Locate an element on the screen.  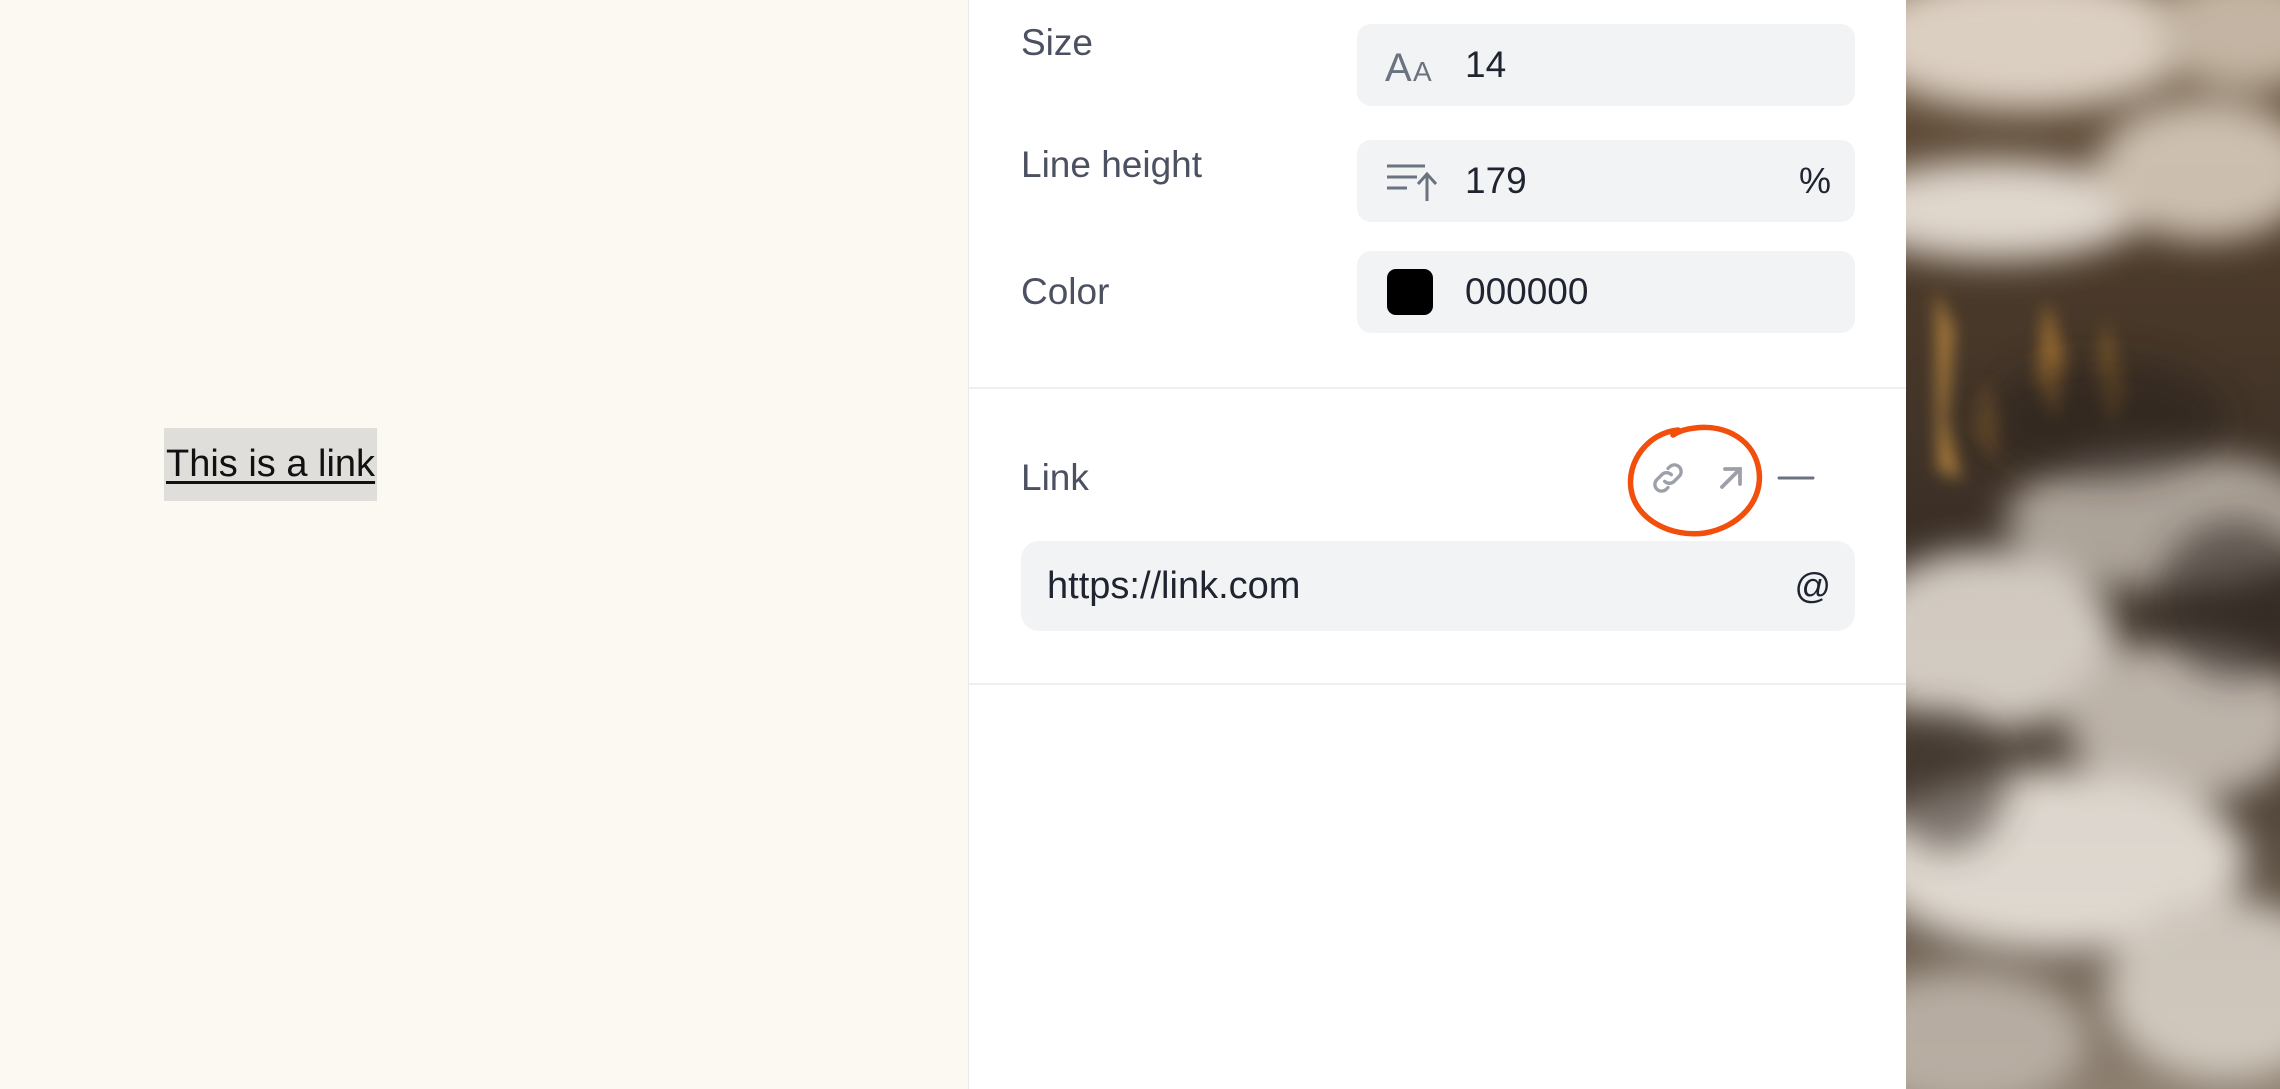
link-url-input is located at coordinates (1397, 586).